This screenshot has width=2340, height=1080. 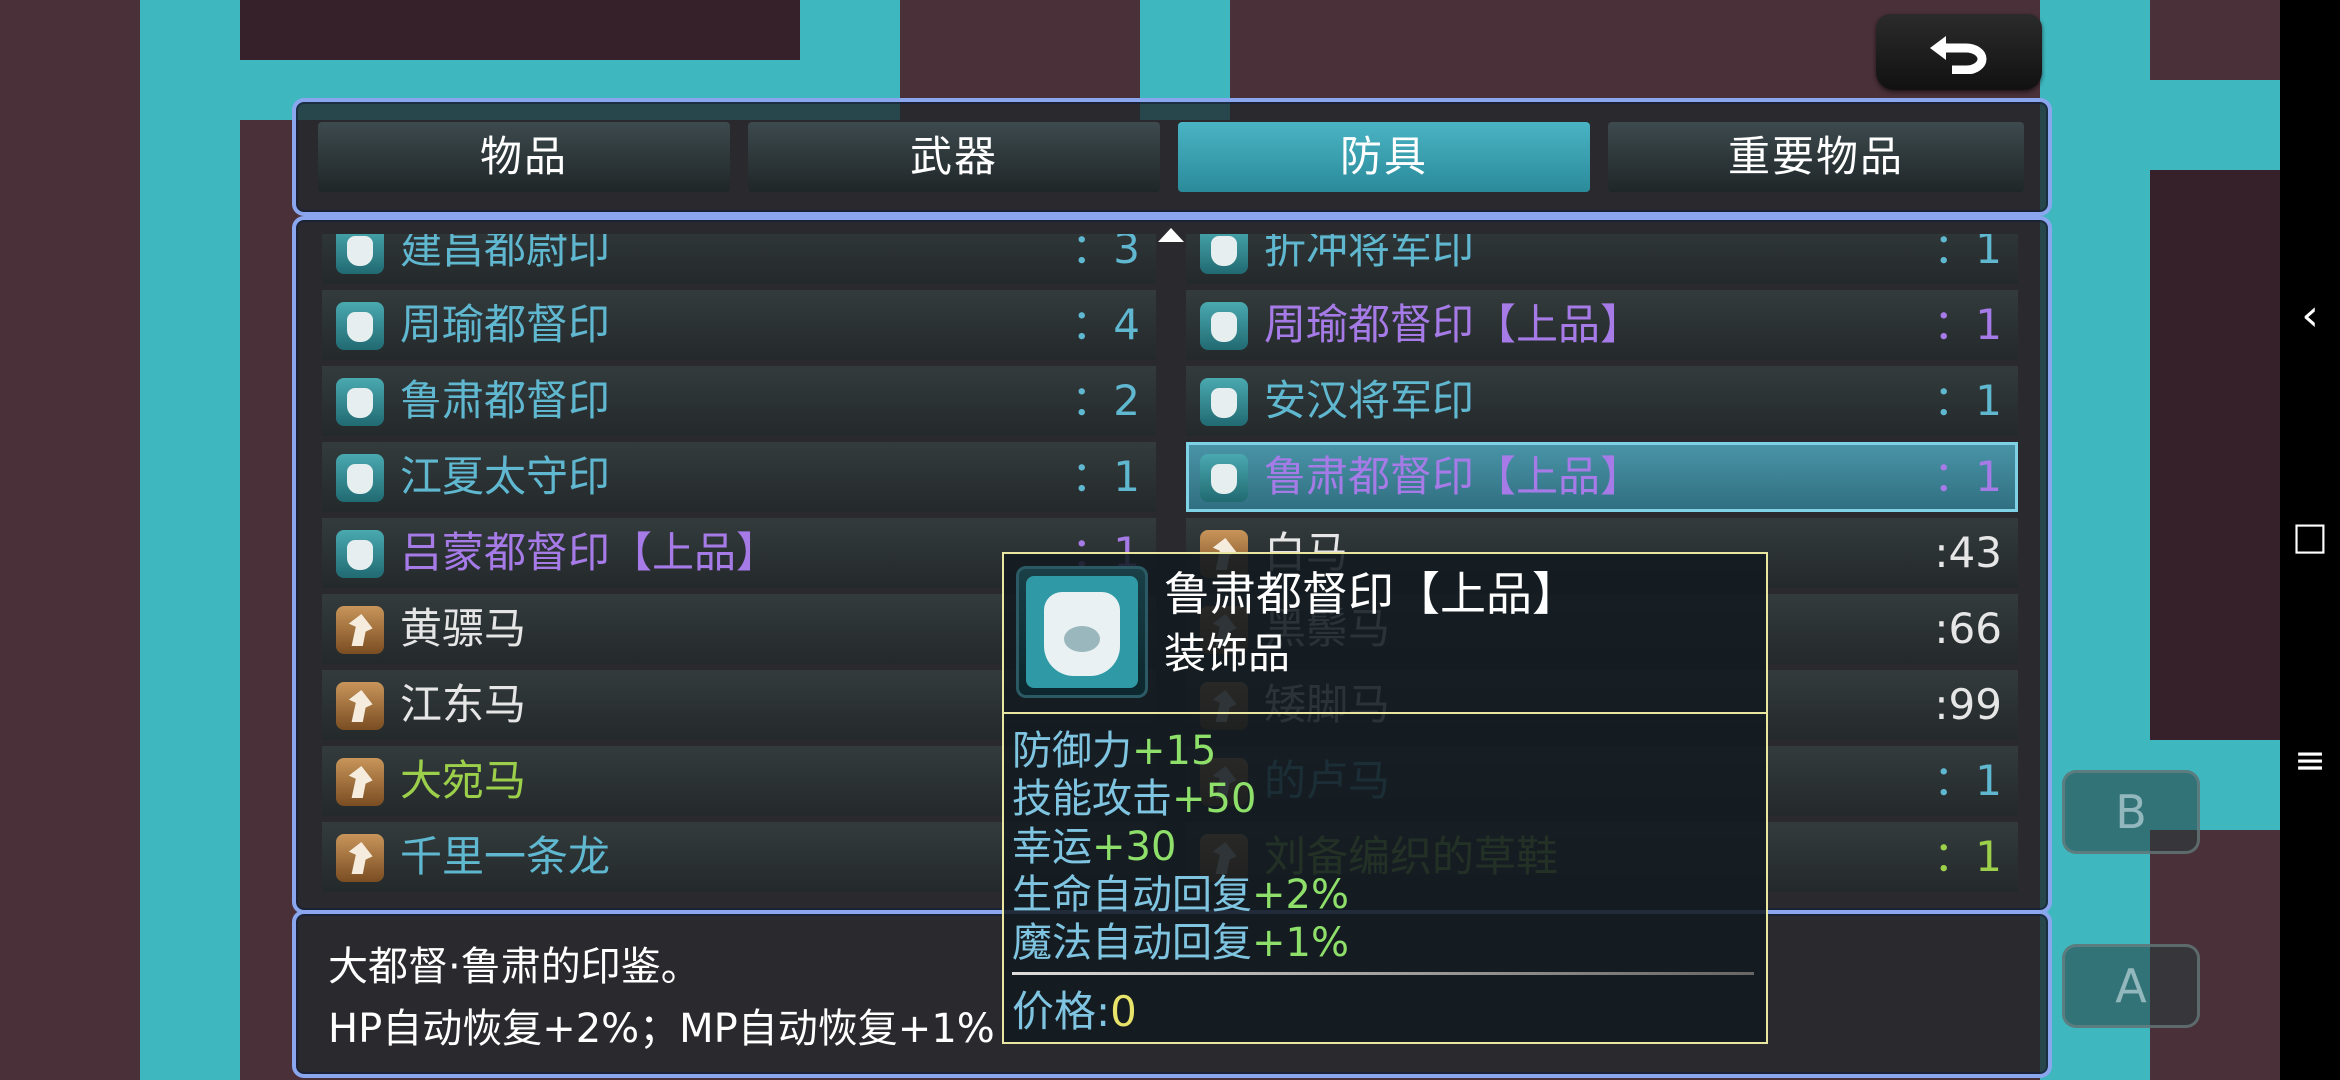 I want to click on item-count: ：2, so click(x=1105, y=400).